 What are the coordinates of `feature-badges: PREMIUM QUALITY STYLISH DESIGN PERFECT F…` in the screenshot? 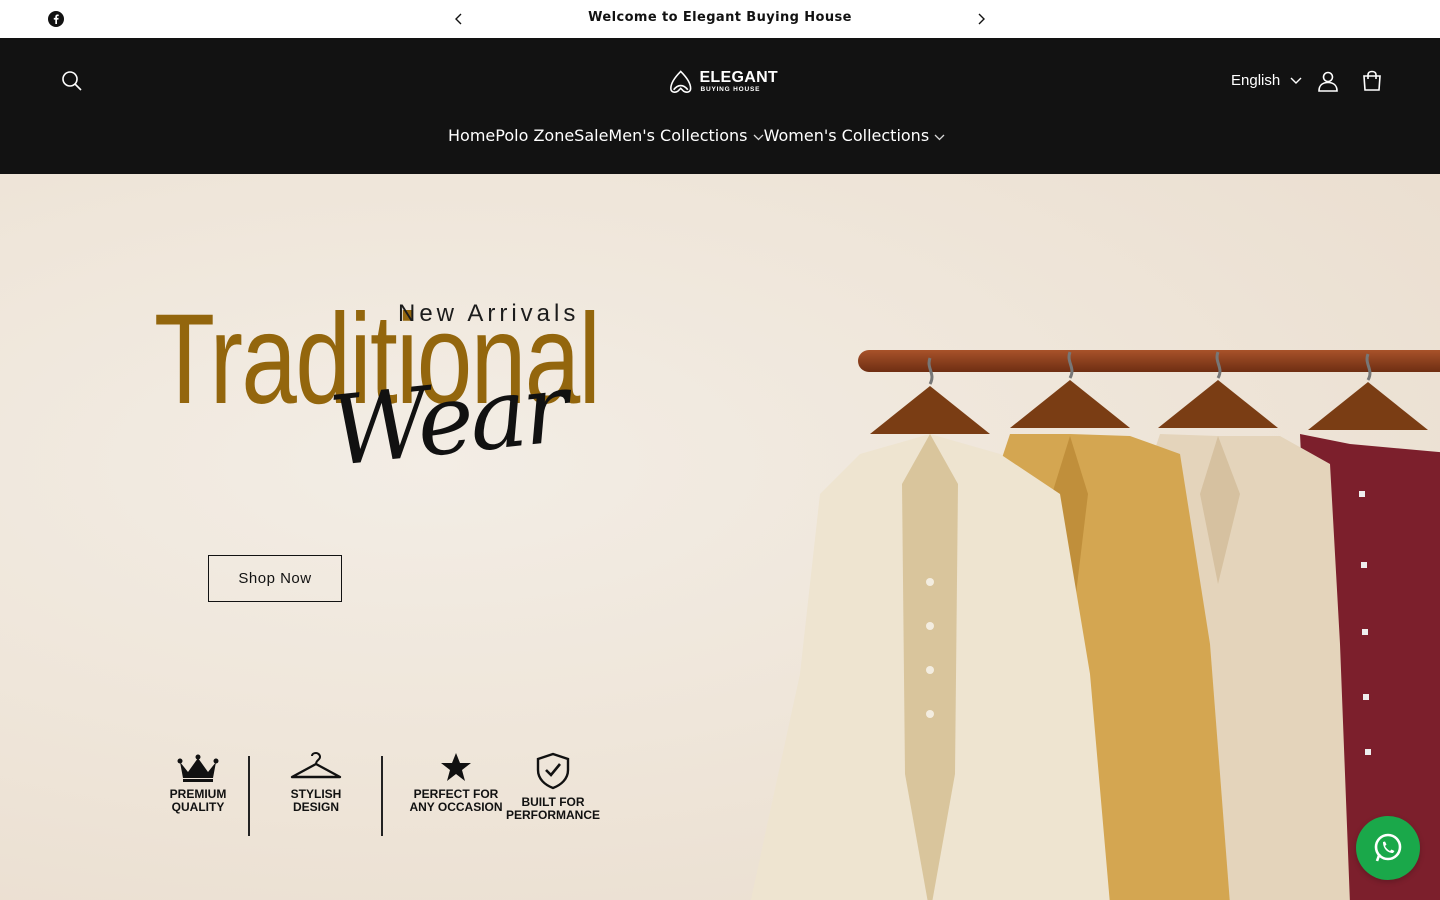 It's located at (380, 797).